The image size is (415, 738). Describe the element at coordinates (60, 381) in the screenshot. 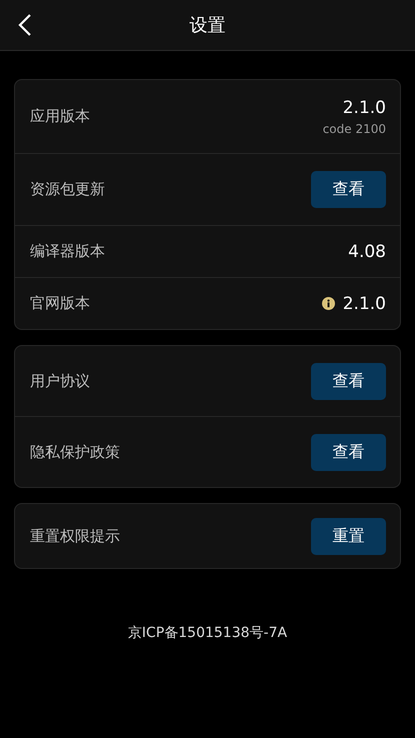

I see `setting-label: 用户协议` at that location.